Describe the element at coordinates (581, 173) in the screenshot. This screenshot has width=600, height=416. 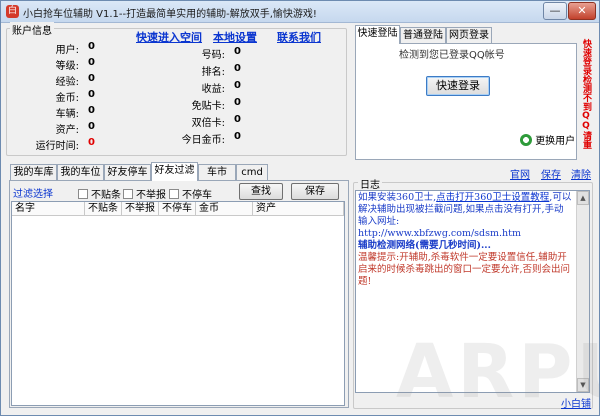
I see `clear-log-link: 清除` at that location.